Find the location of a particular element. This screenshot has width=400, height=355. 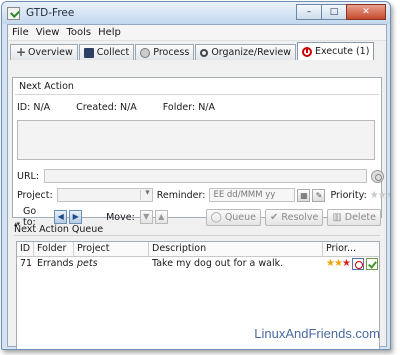

priority-label: Priority: is located at coordinates (348, 195).